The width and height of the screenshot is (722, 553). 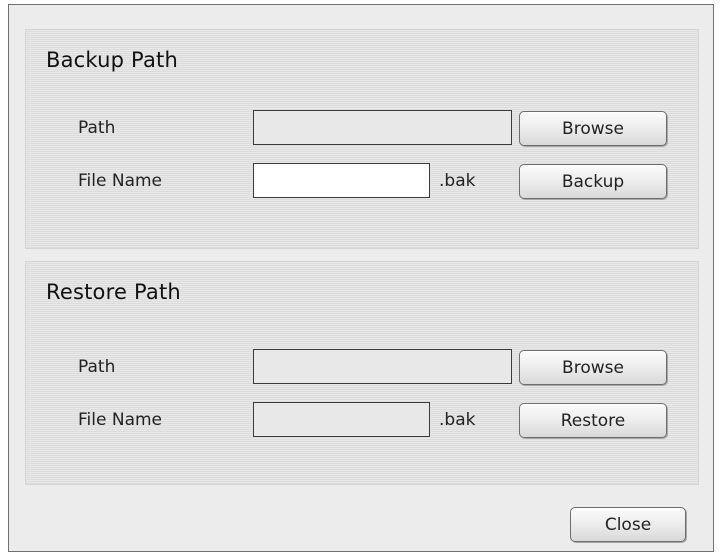 What do you see at coordinates (120, 181) in the screenshot?
I see `backup-filename-label: File Name` at bounding box center [120, 181].